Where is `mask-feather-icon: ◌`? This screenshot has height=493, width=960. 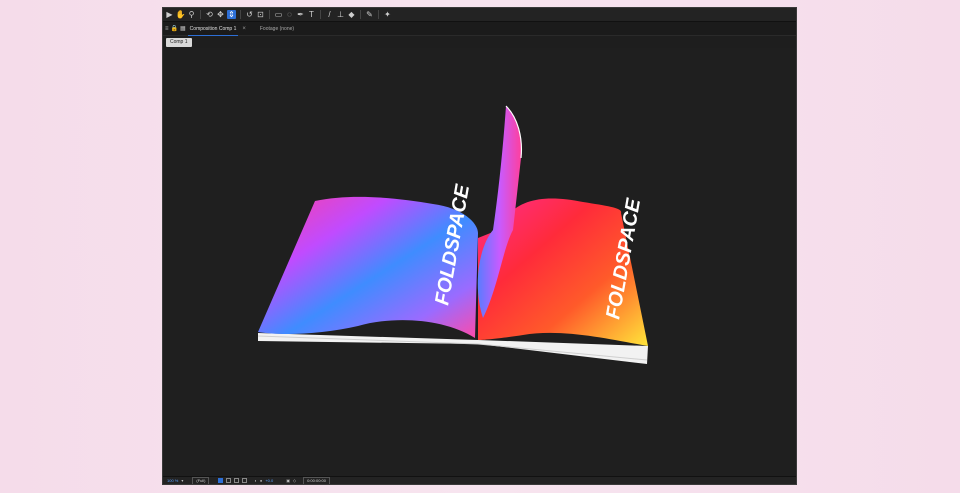 mask-feather-icon: ◌ is located at coordinates (289, 14).